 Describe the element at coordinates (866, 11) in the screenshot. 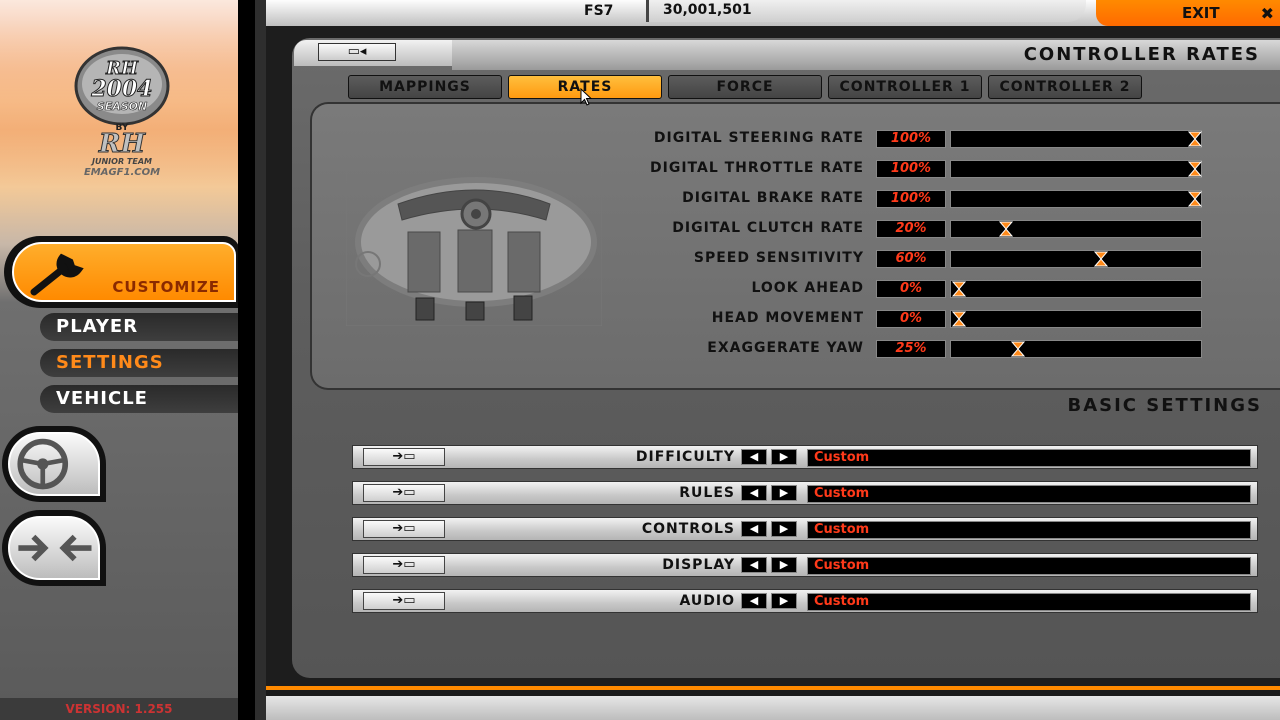

I see `code-tab: 30,001,501` at that location.